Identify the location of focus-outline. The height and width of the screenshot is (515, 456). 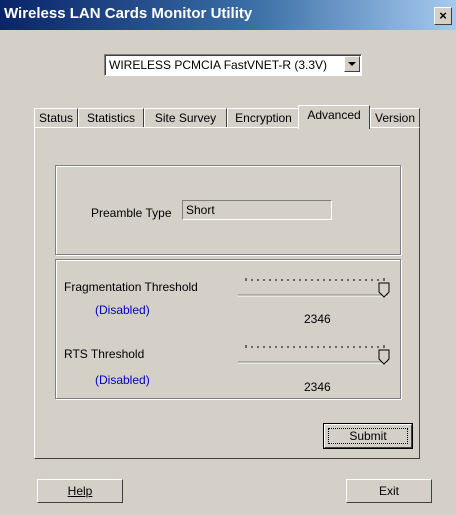
(368, 436).